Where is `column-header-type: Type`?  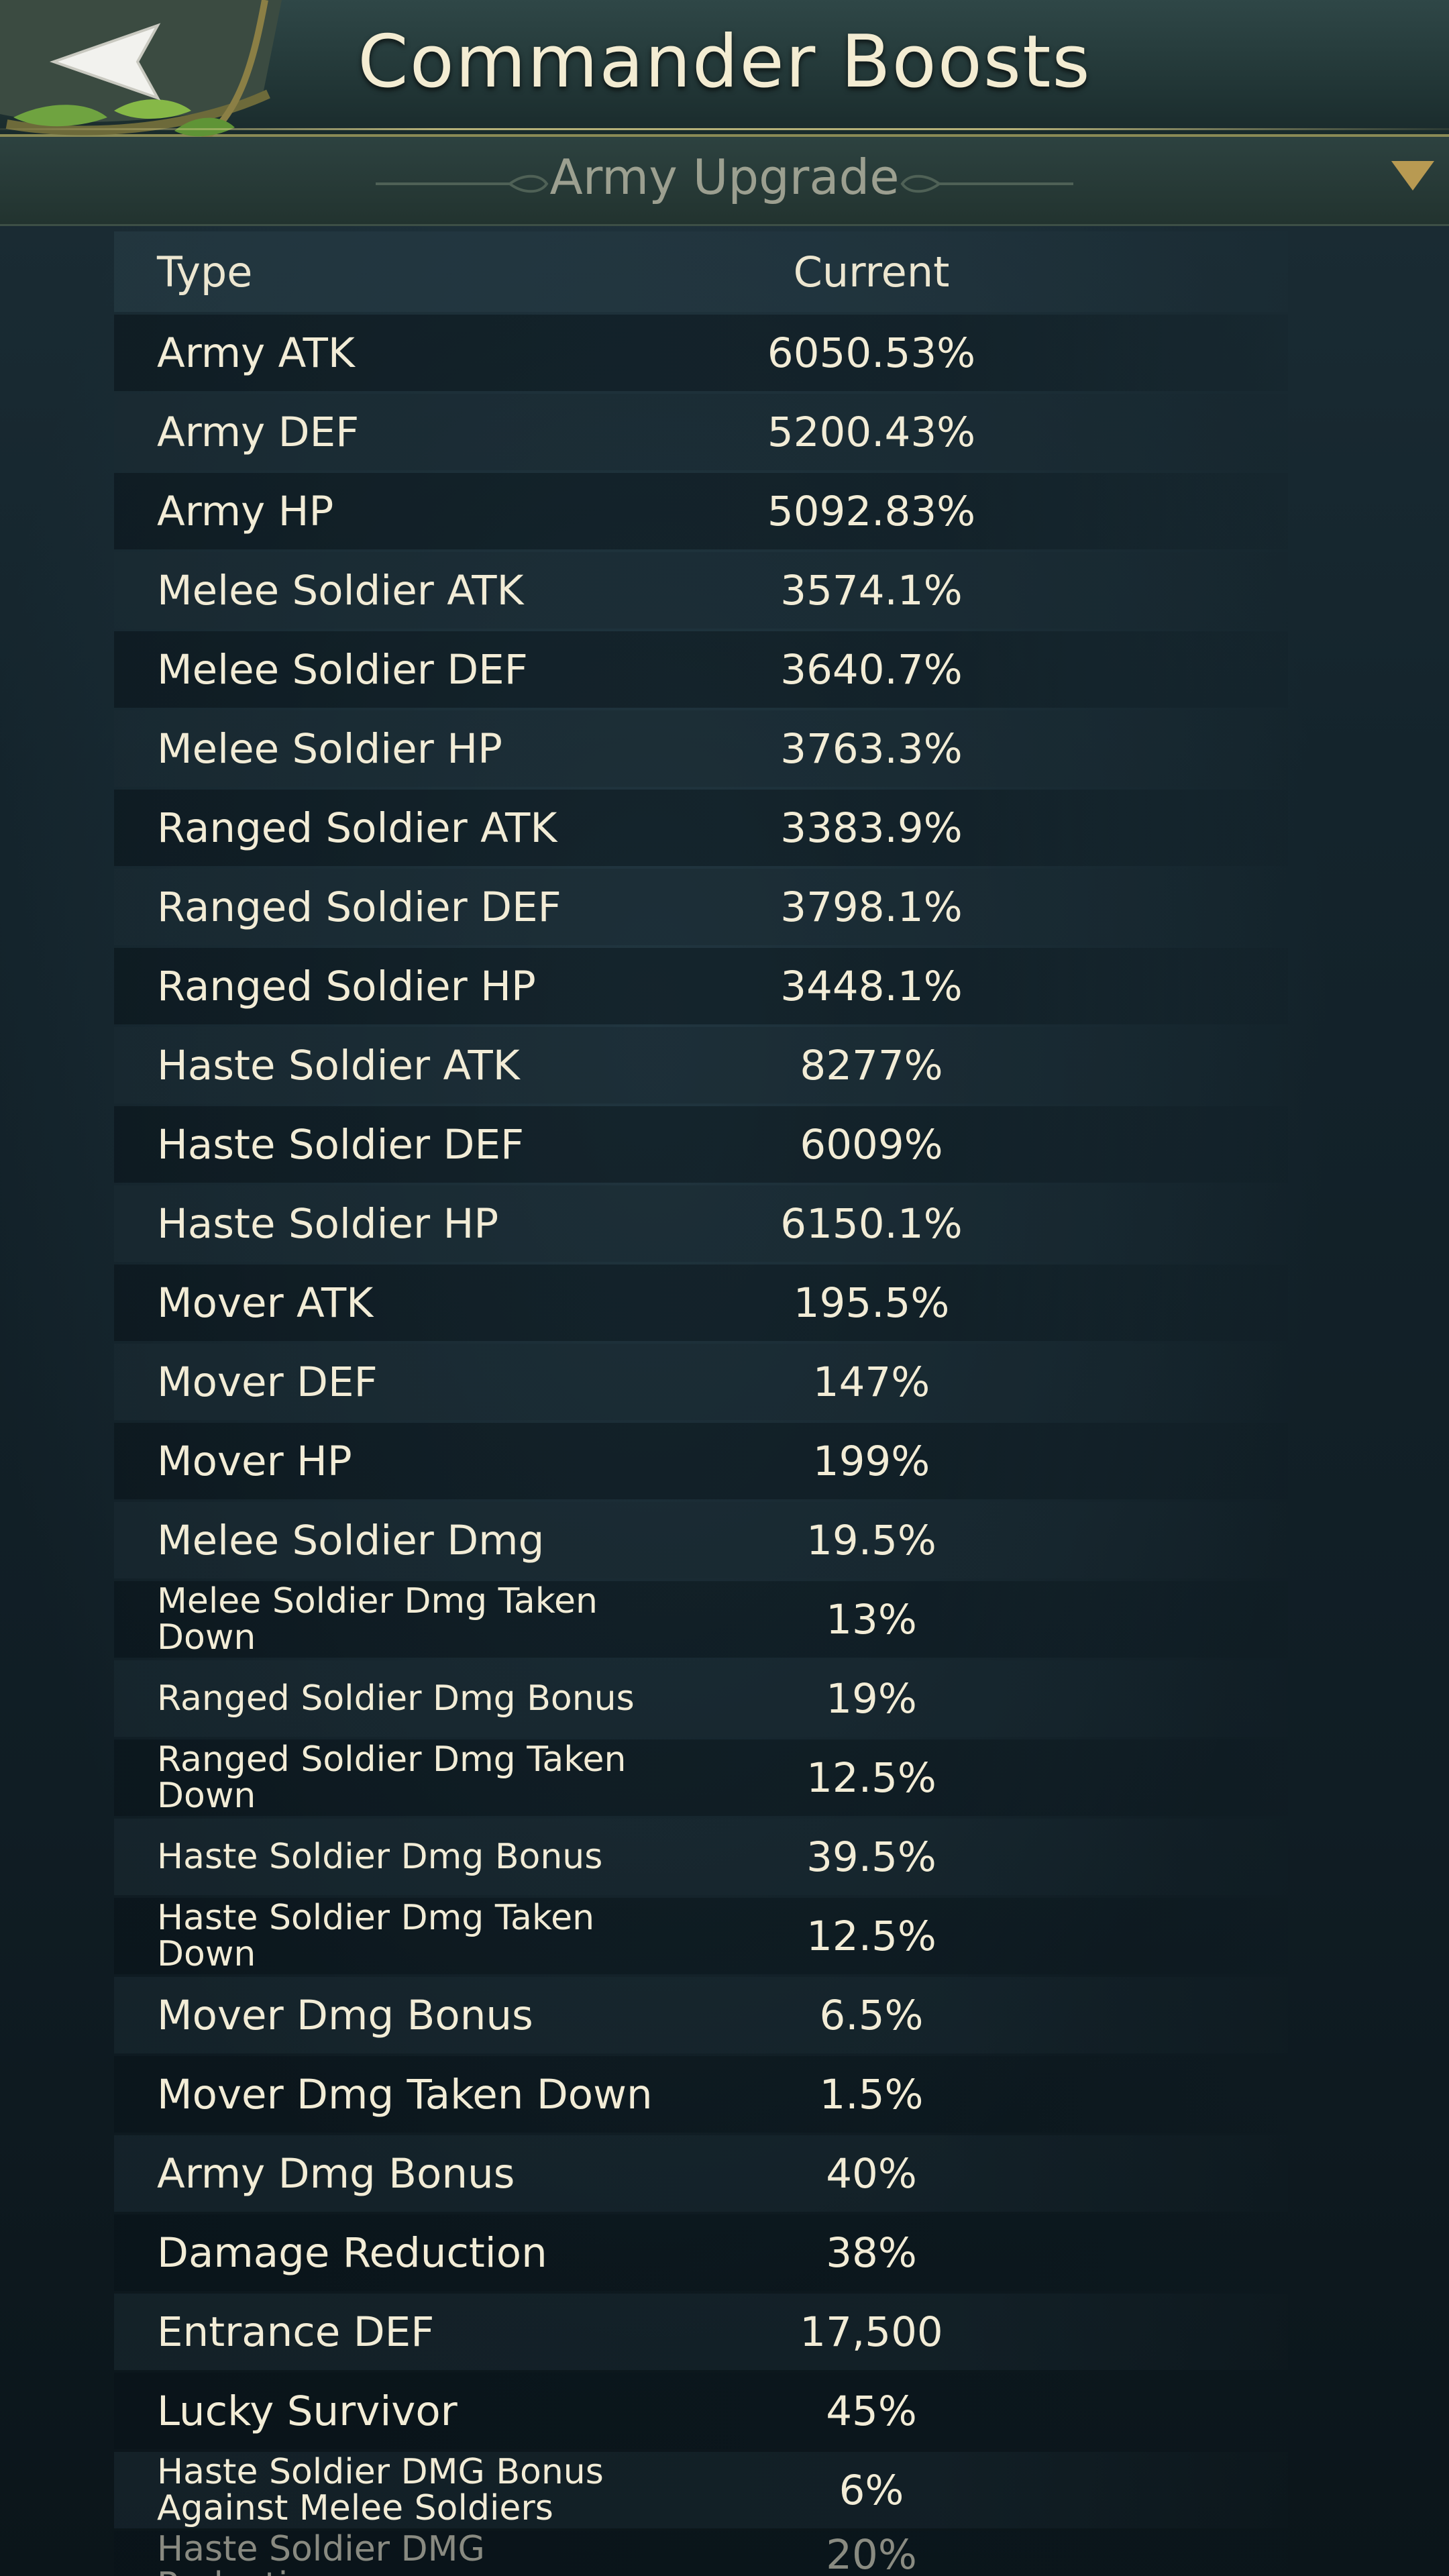 column-header-type: Type is located at coordinates (205, 272).